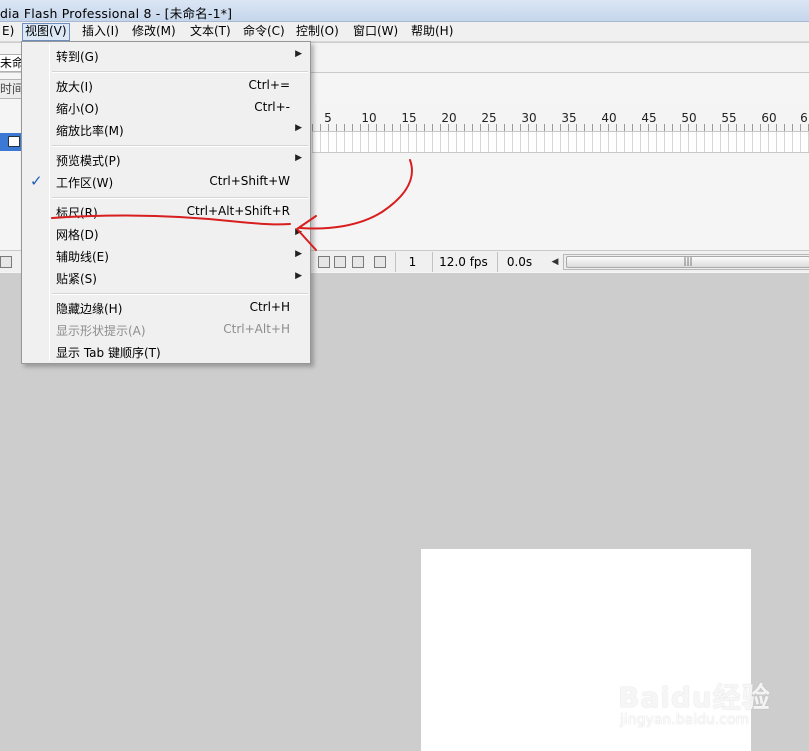 This screenshot has width=809, height=751. I want to click on frame-grid, so click(560, 142).